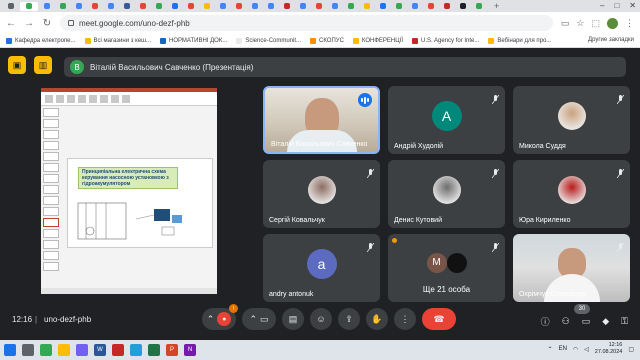 Image resolution: width=640 pixels, height=360 pixels. Describe the element at coordinates (321, 120) in the screenshot. I see `participant-tile: Віталій Васильович Савченко` at that location.